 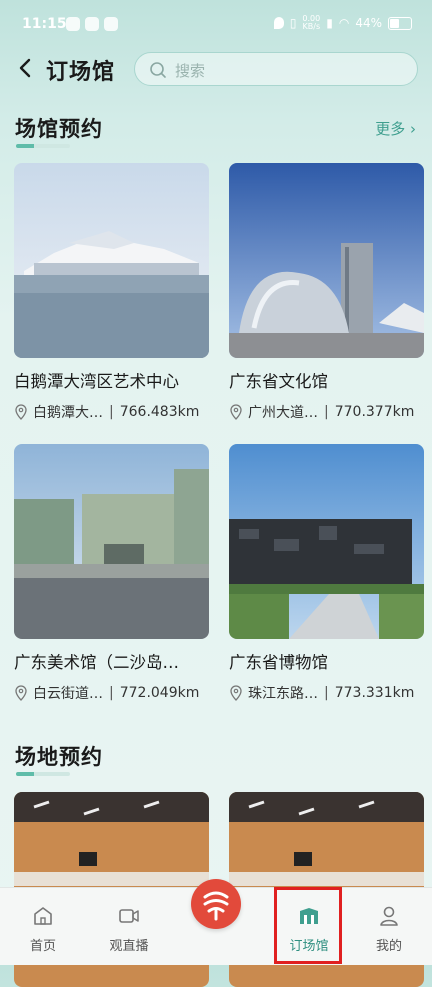 I want to click on venue-meta: 白云街道… | 772.049km, so click(x=111, y=693).